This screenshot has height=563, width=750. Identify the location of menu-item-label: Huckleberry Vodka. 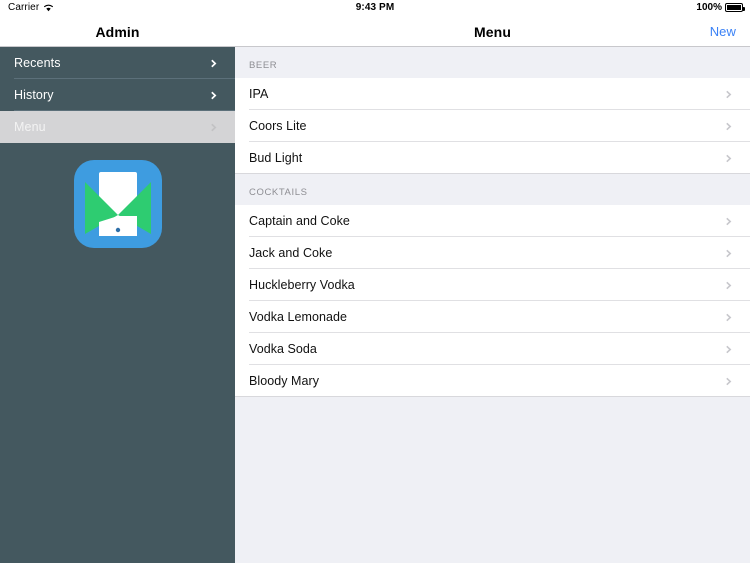
(302, 285).